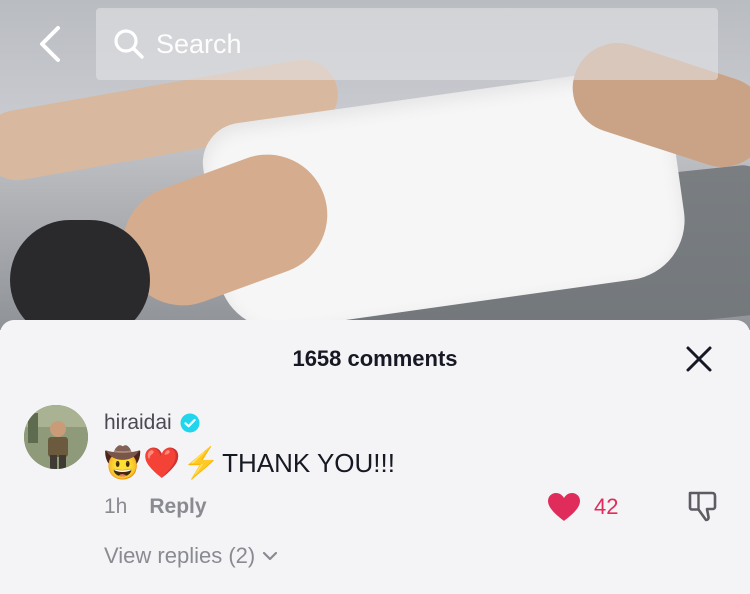  What do you see at coordinates (116, 506) in the screenshot?
I see `comment-time: 1h` at bounding box center [116, 506].